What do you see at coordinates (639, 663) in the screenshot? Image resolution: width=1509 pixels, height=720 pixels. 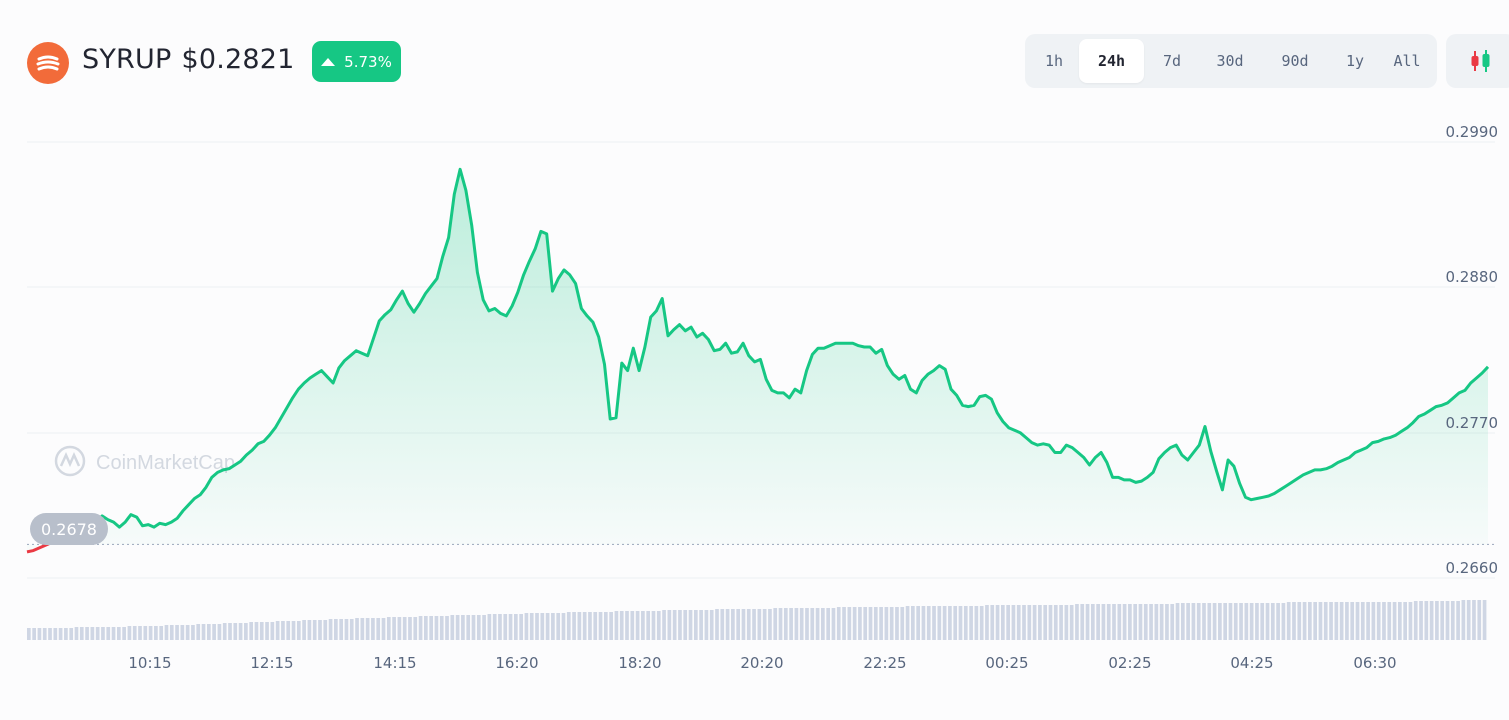 I see `x-tick-label: 18:20` at bounding box center [639, 663].